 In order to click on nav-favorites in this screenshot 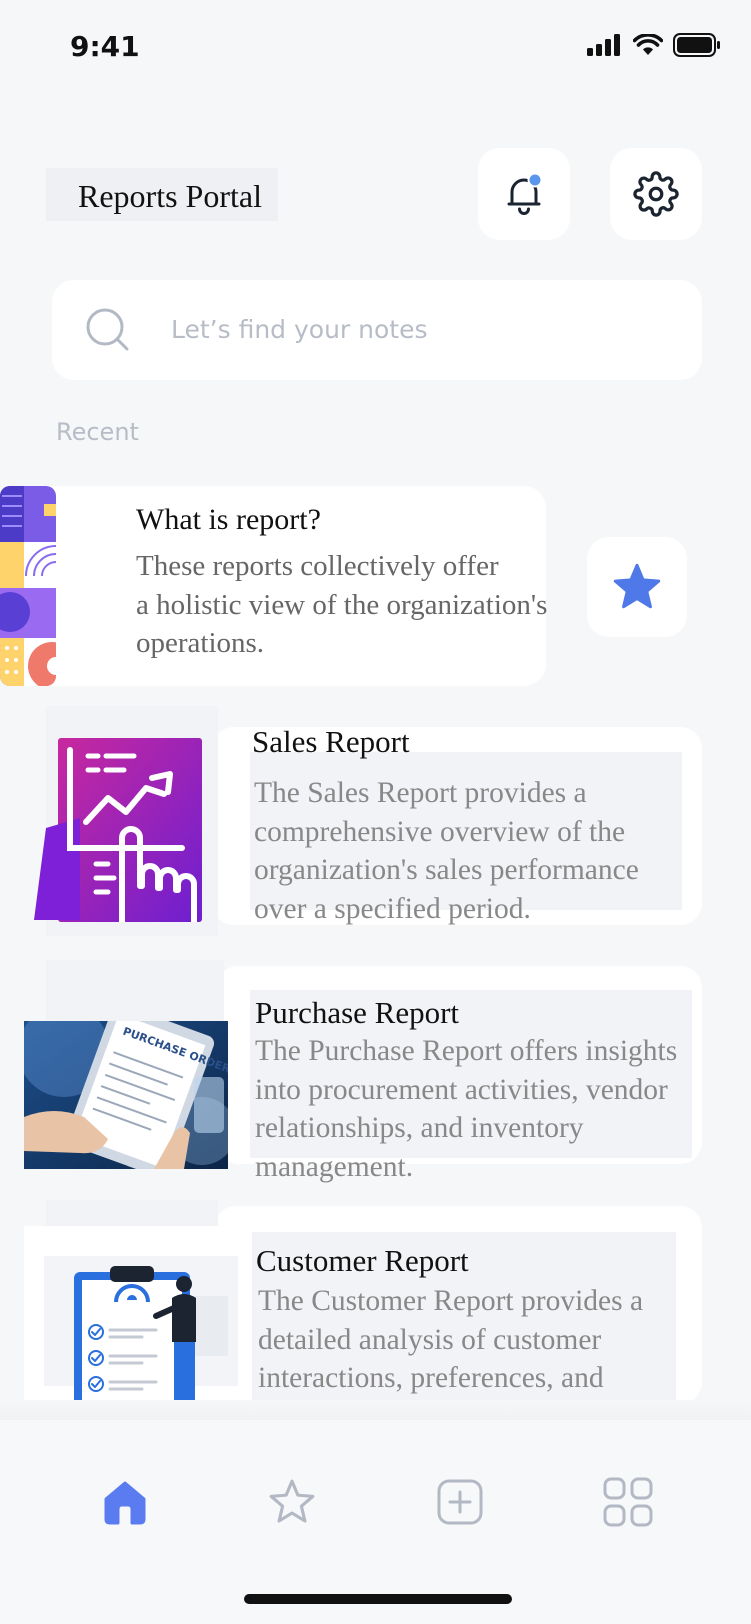, I will do `click(292, 1502)`.